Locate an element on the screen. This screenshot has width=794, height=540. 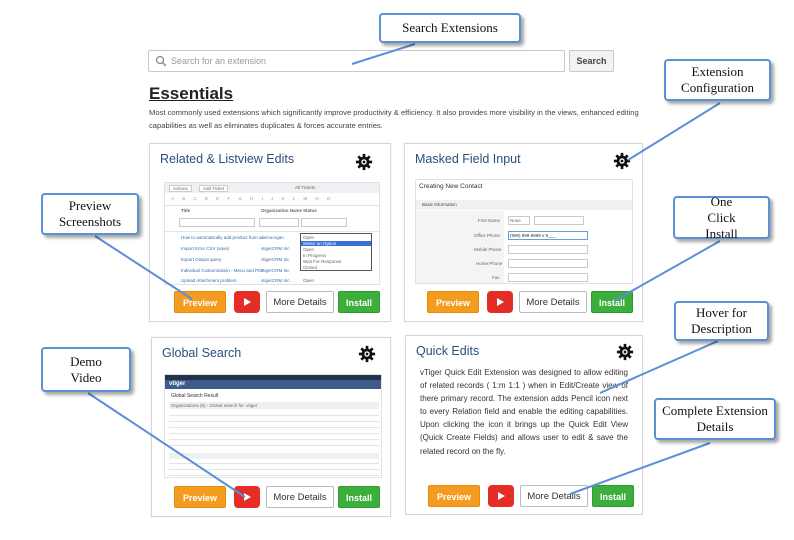
mini-field-label: Fax is located at coordinates (496, 277).